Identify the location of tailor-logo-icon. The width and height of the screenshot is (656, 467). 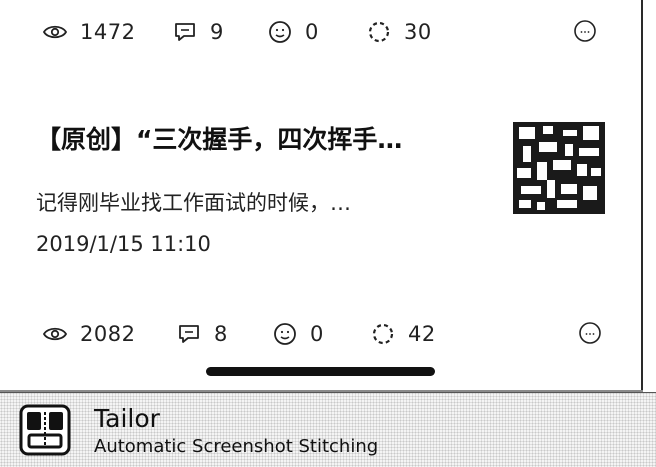
(45, 430).